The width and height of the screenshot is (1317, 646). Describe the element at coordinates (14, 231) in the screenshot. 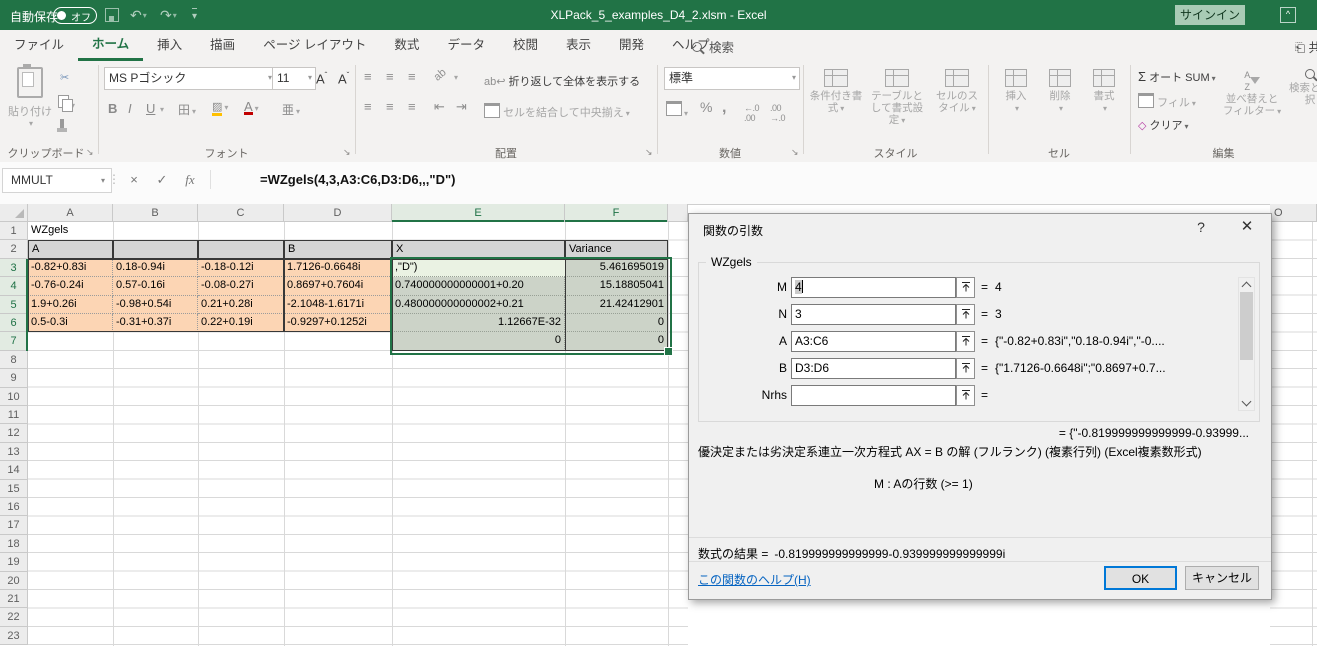

I see `row-header-1: 1` at that location.